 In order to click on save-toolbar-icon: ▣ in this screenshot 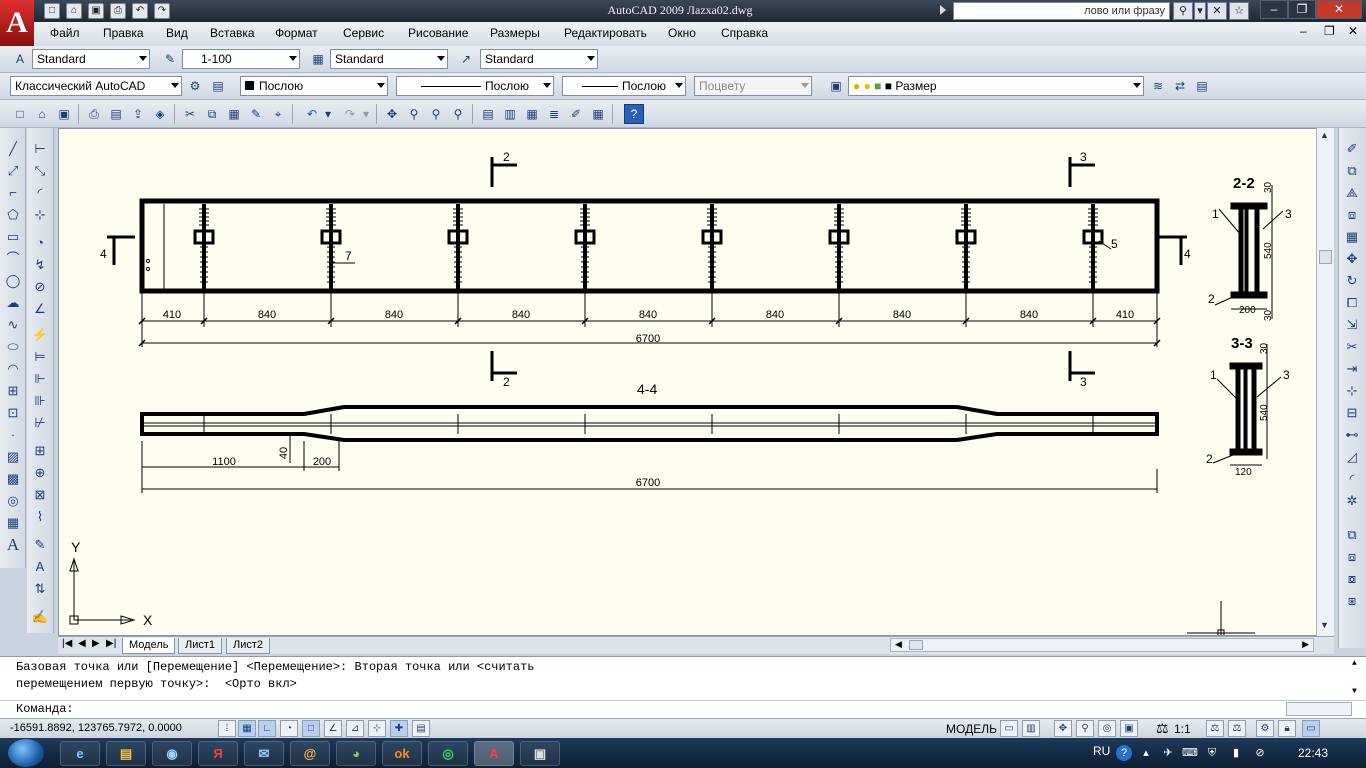, I will do `click(64, 114)`.